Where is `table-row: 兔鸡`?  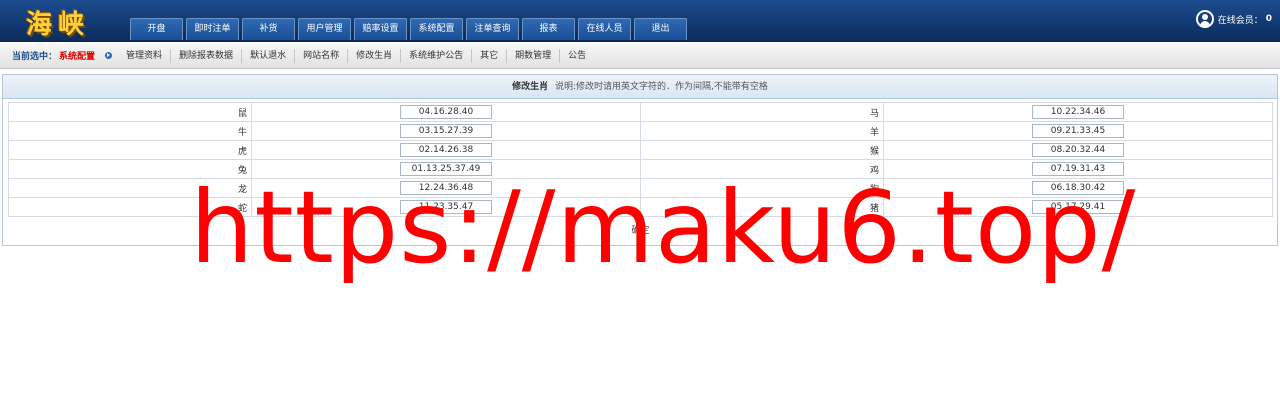 table-row: 兔鸡 is located at coordinates (640, 169).